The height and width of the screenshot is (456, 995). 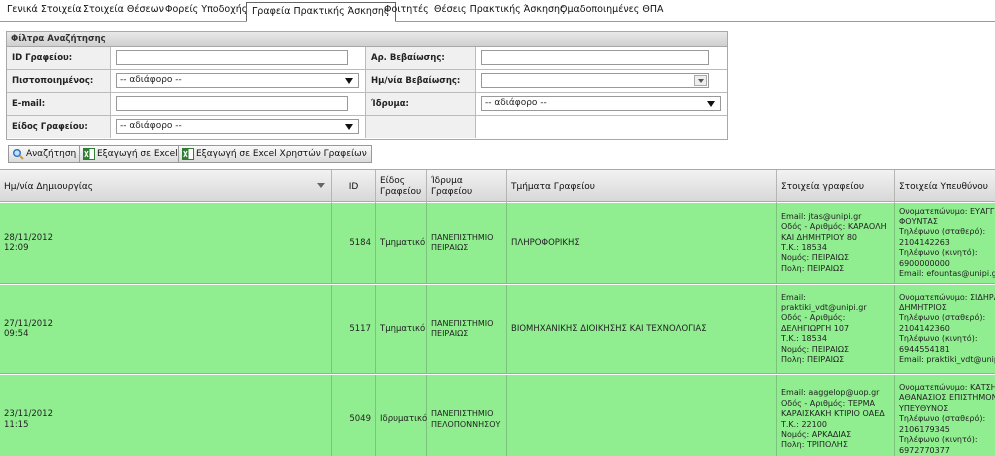 I want to click on col-departments: Τμήματα Γραφείου, so click(x=642, y=186).